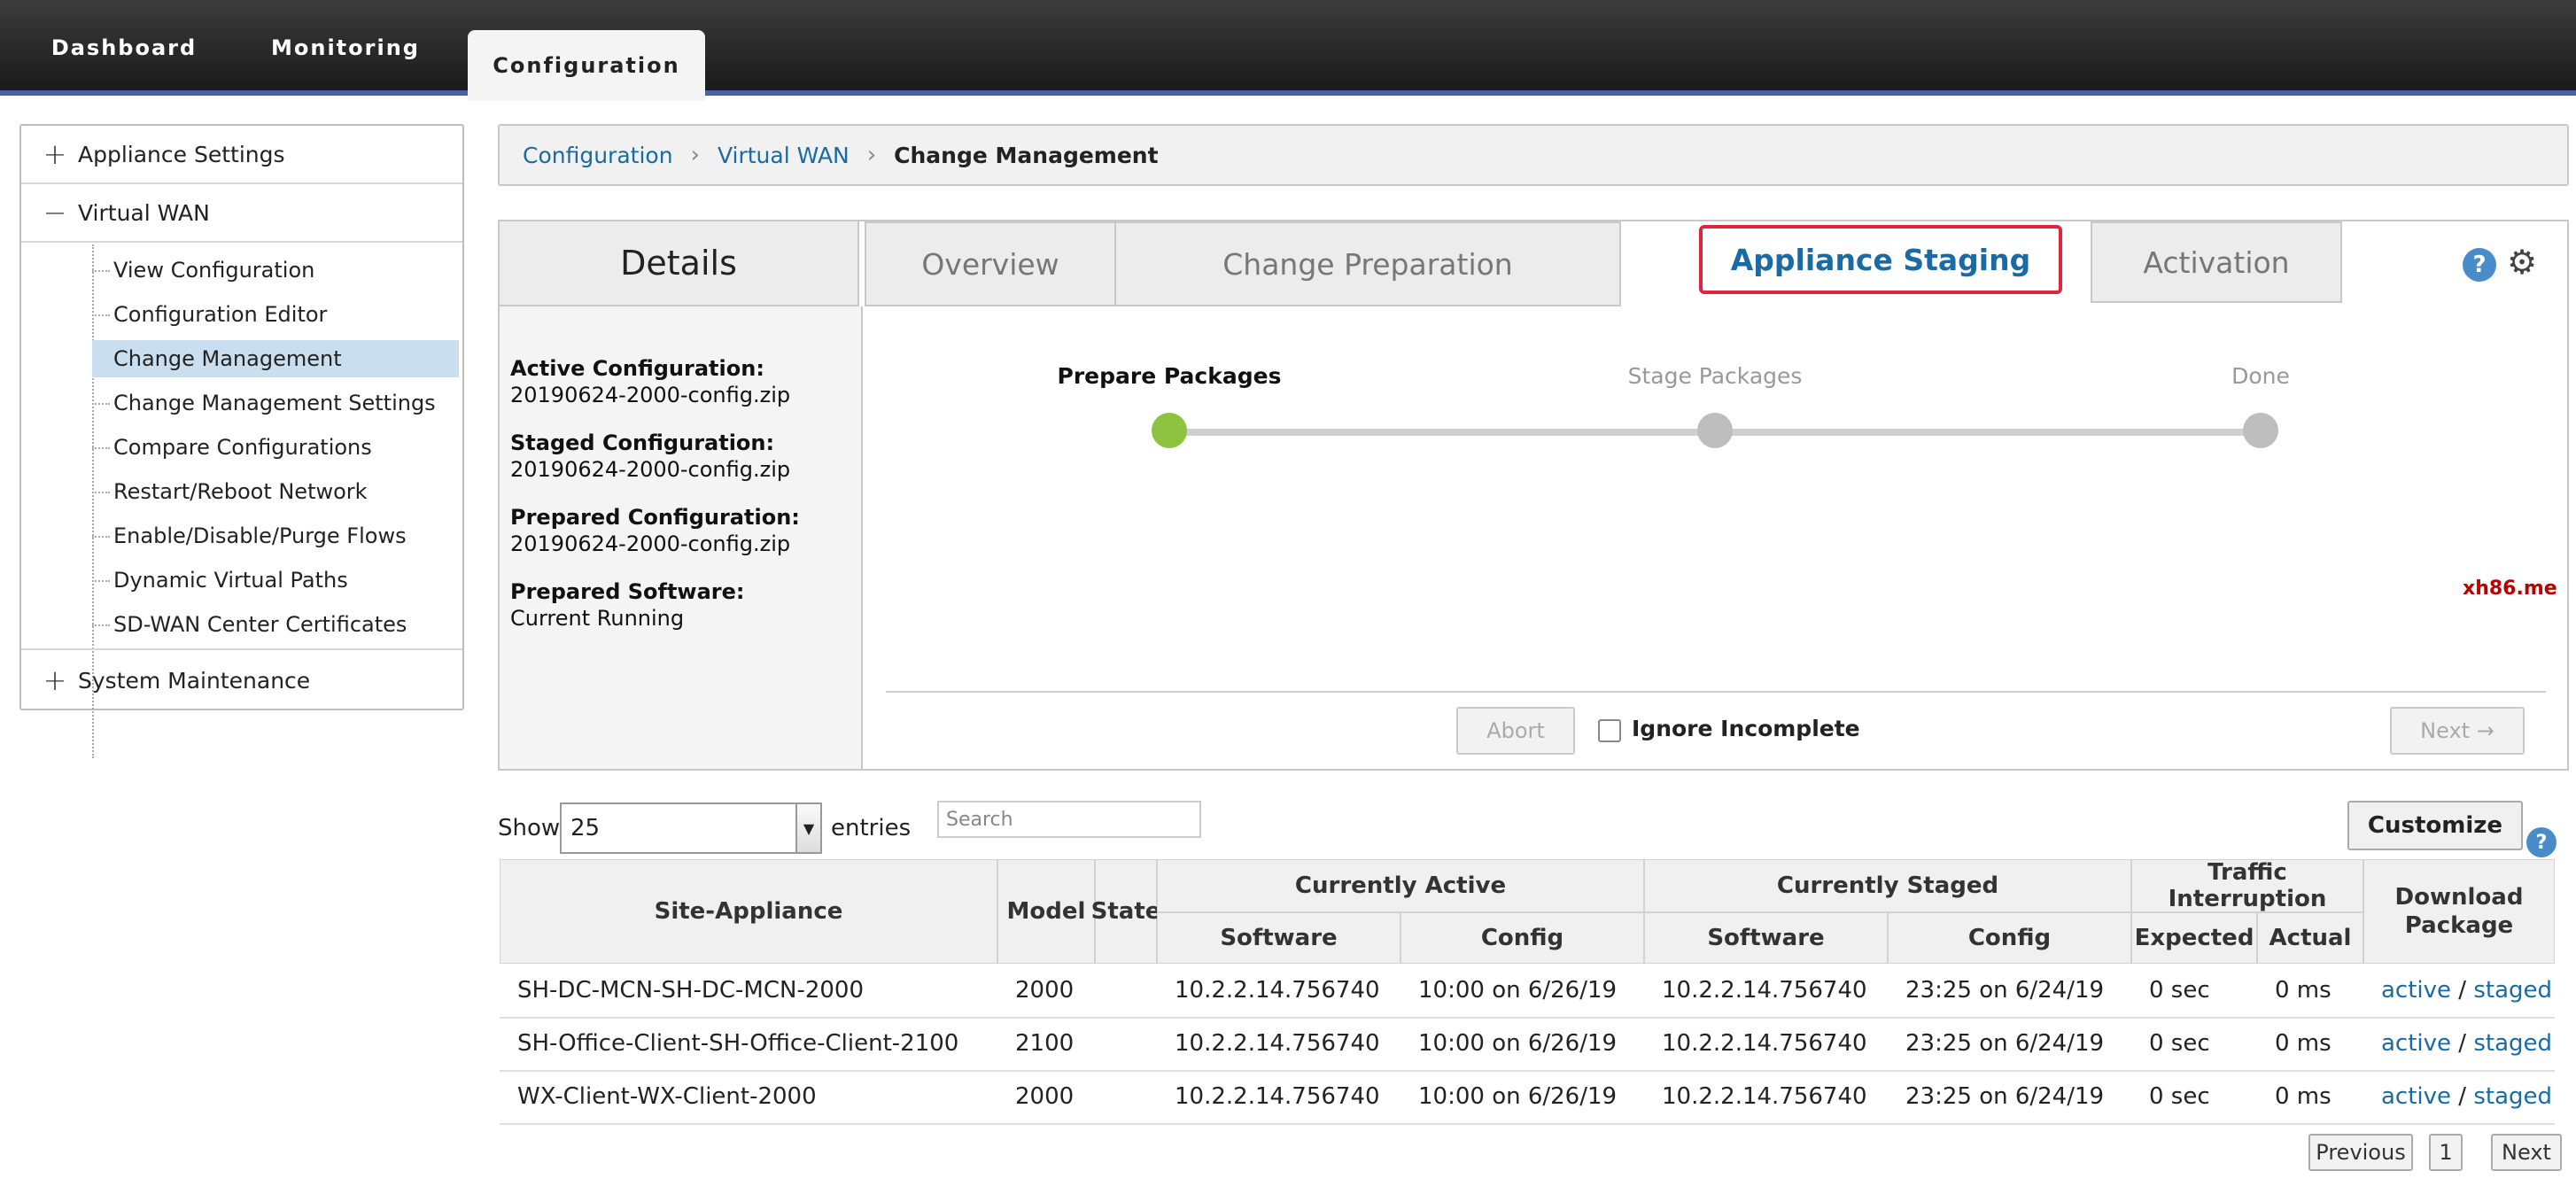 The width and height of the screenshot is (2576, 1194). Describe the element at coordinates (1367, 264) in the screenshot. I see `tab-change-preparation: Change Preparation` at that location.